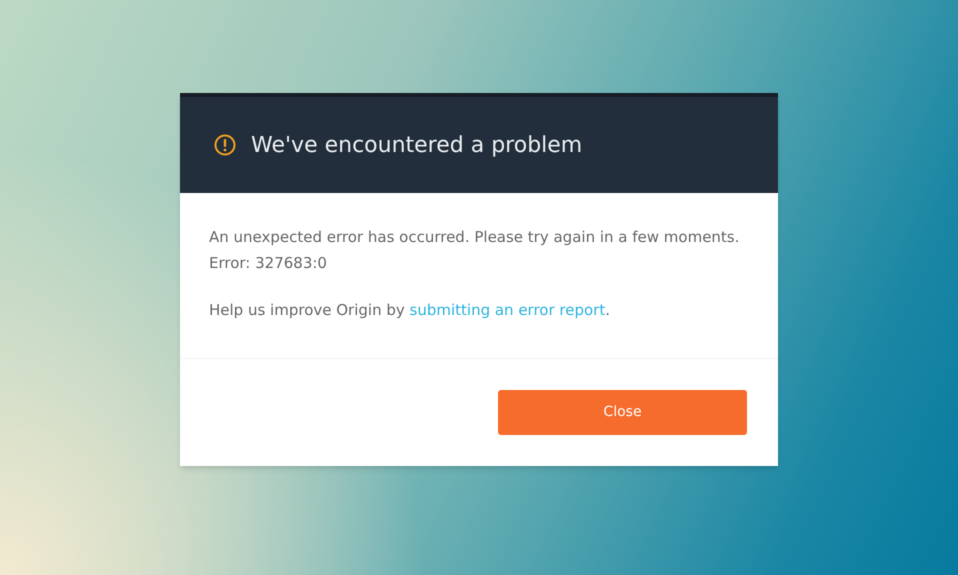  What do you see at coordinates (225, 145) in the screenshot?
I see `warning-icon` at bounding box center [225, 145].